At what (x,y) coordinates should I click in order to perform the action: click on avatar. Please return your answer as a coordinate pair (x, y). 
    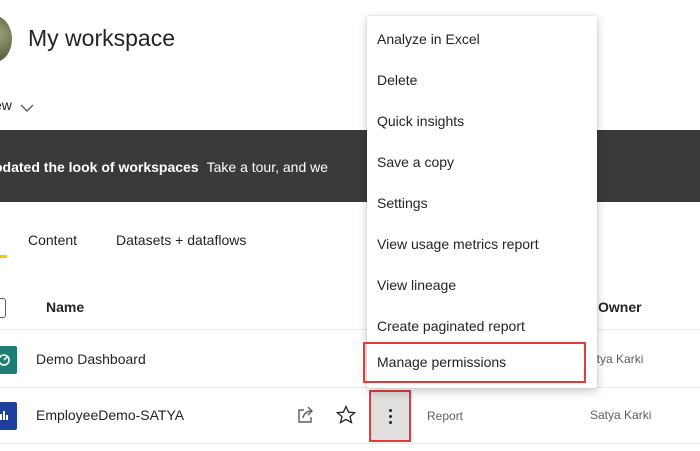
    Looking at the image, I should click on (6, 39).